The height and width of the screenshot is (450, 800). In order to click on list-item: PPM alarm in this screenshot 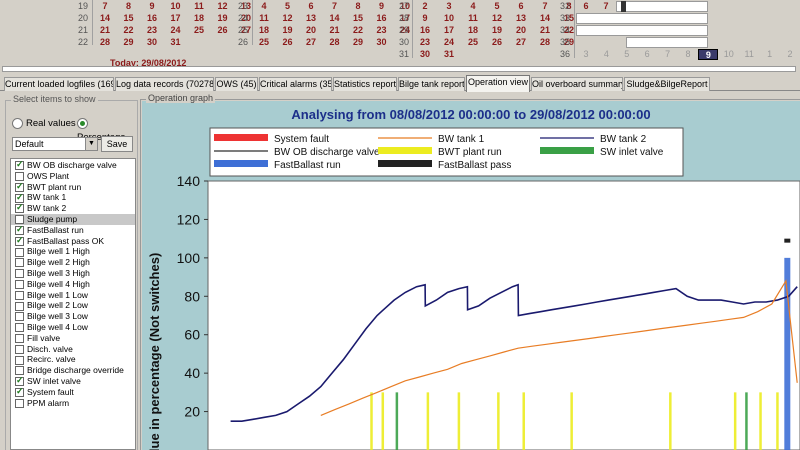, I will do `click(73, 403)`.